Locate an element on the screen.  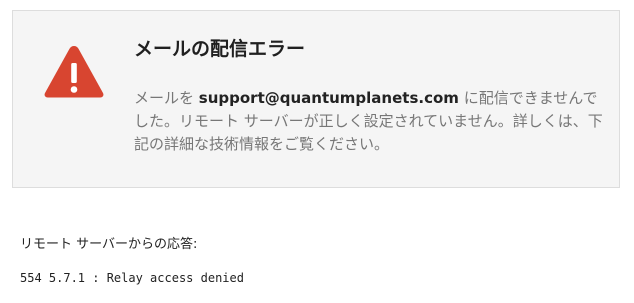
server-response-code: 554 5.7.1 : Relay access denied is located at coordinates (132, 278).